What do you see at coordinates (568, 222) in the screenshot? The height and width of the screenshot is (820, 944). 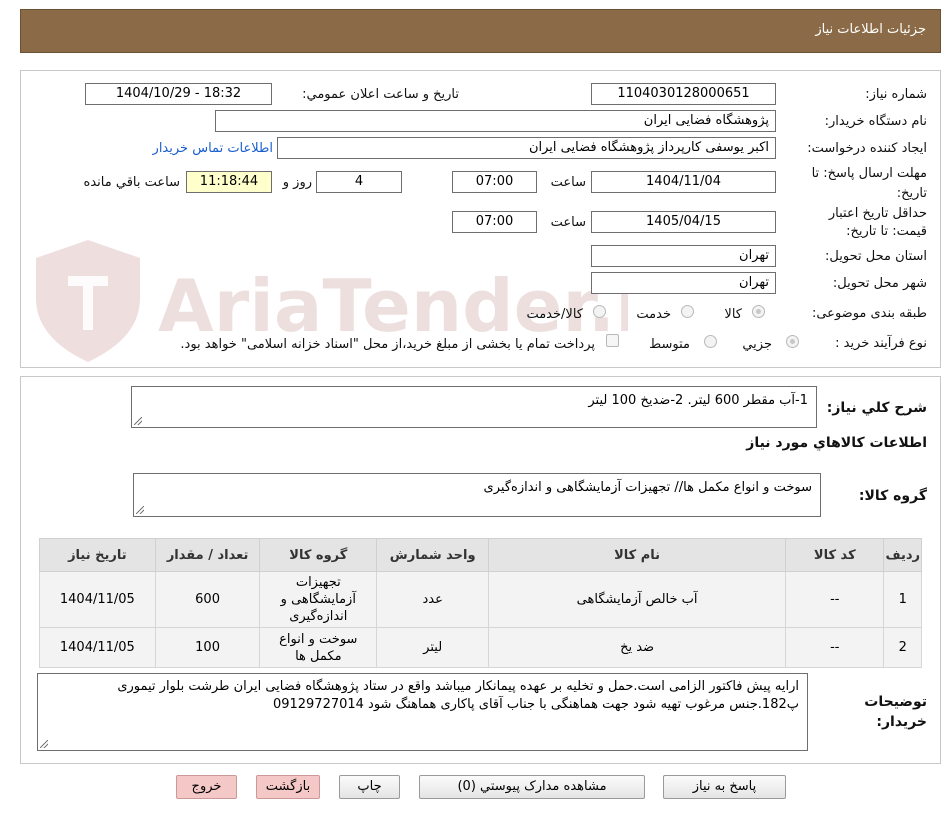 I see `validity-time-label: ساعت` at bounding box center [568, 222].